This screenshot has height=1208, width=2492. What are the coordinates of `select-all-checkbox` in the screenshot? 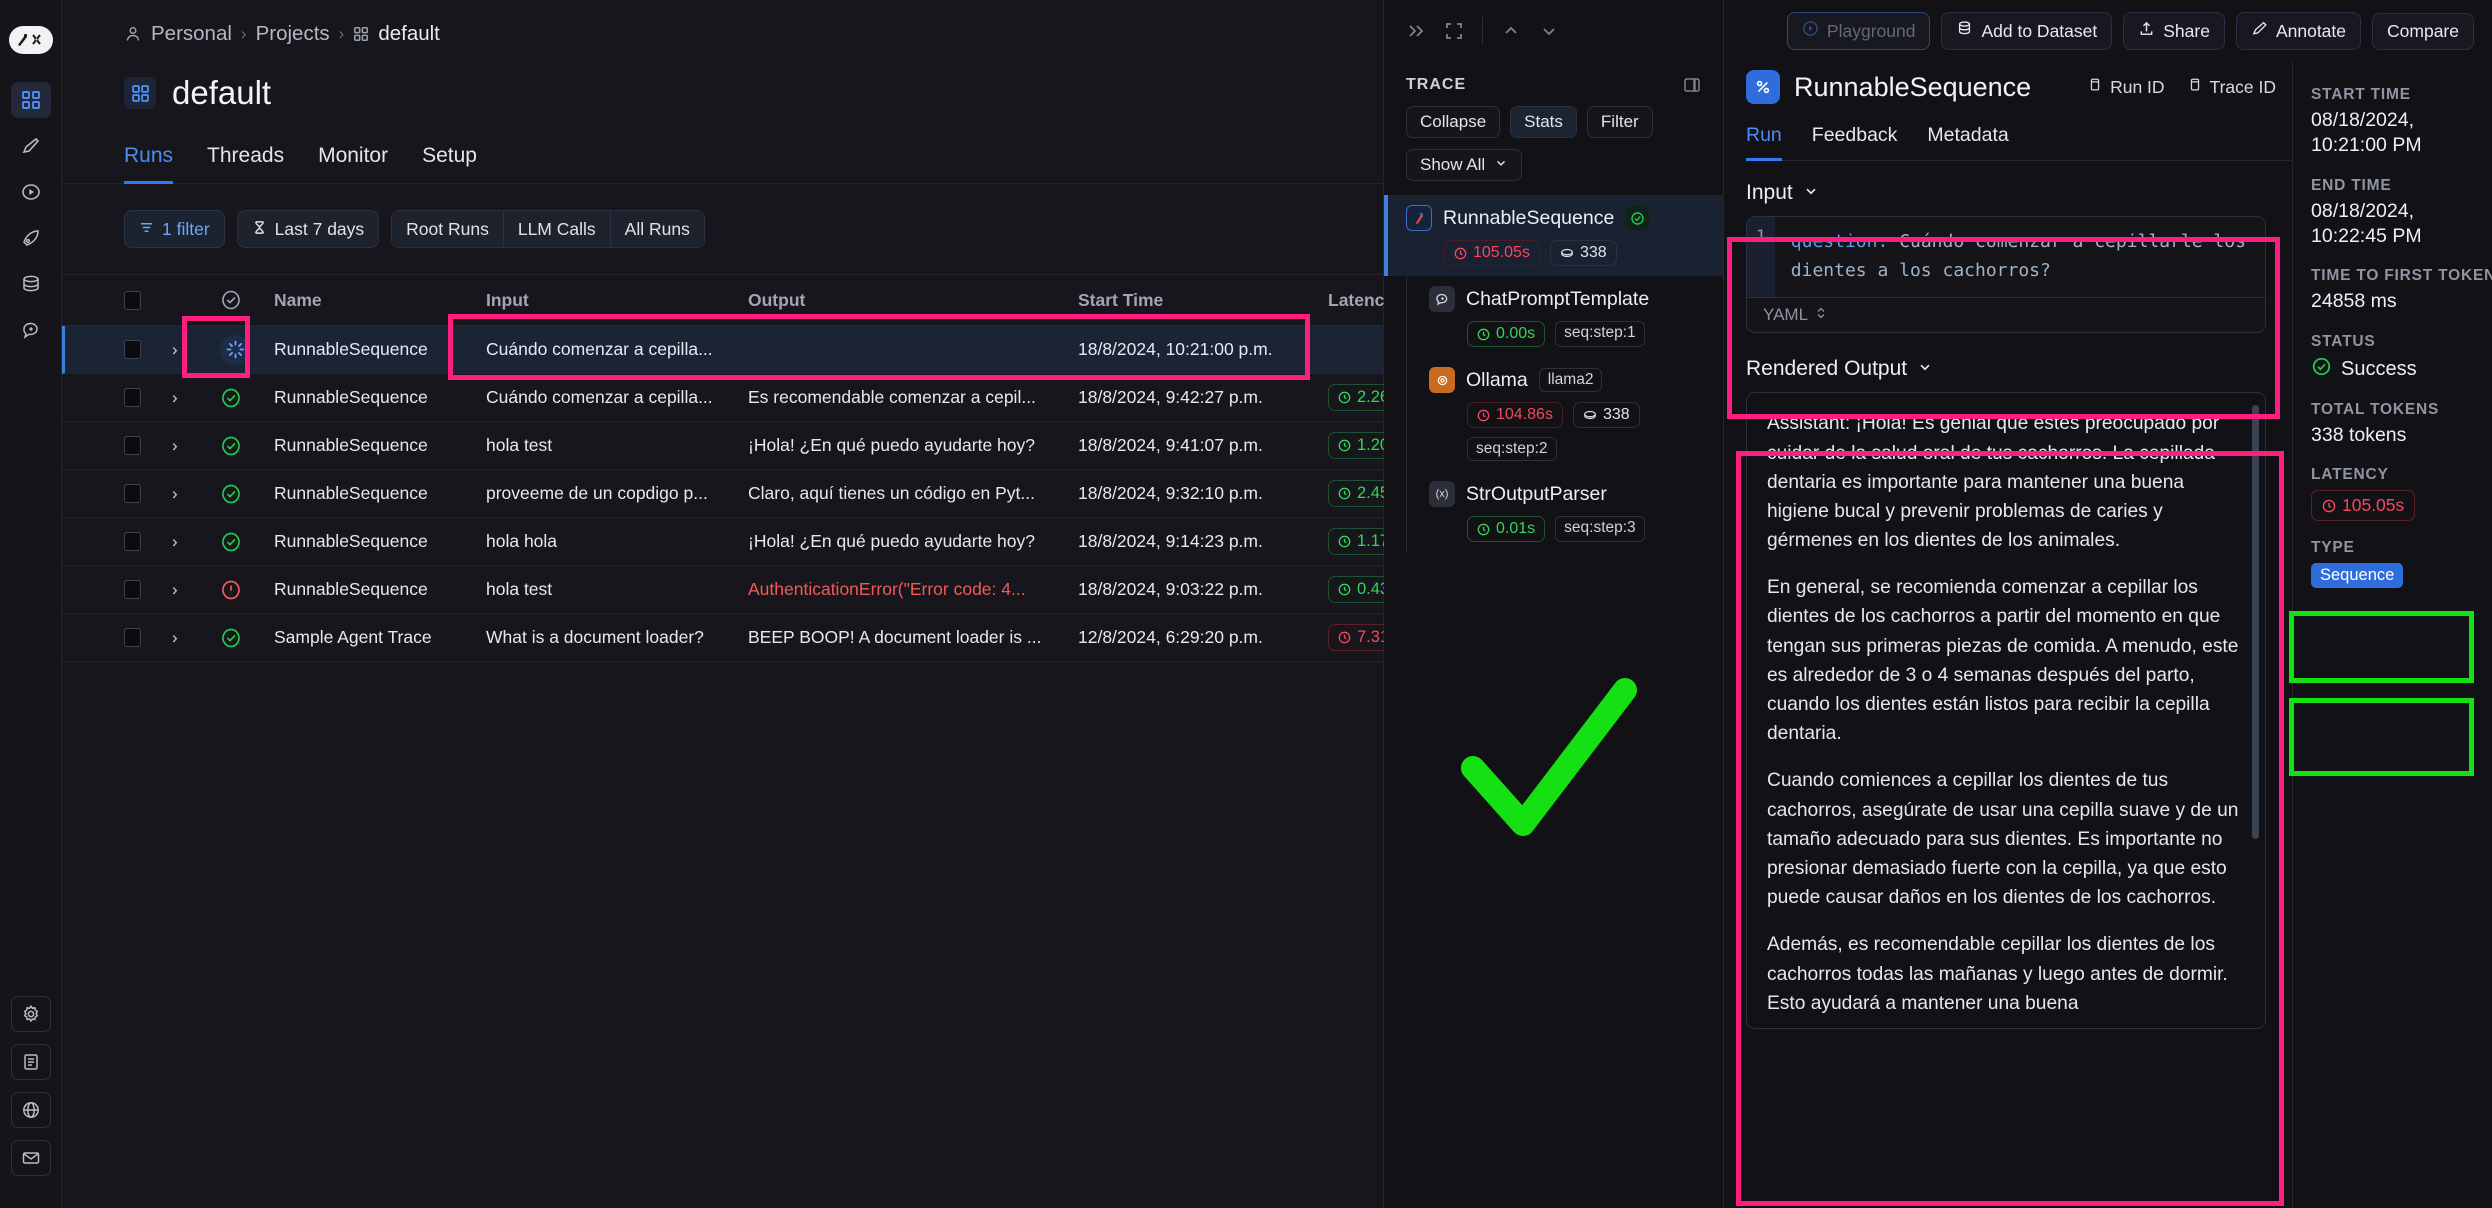 It's located at (148, 300).